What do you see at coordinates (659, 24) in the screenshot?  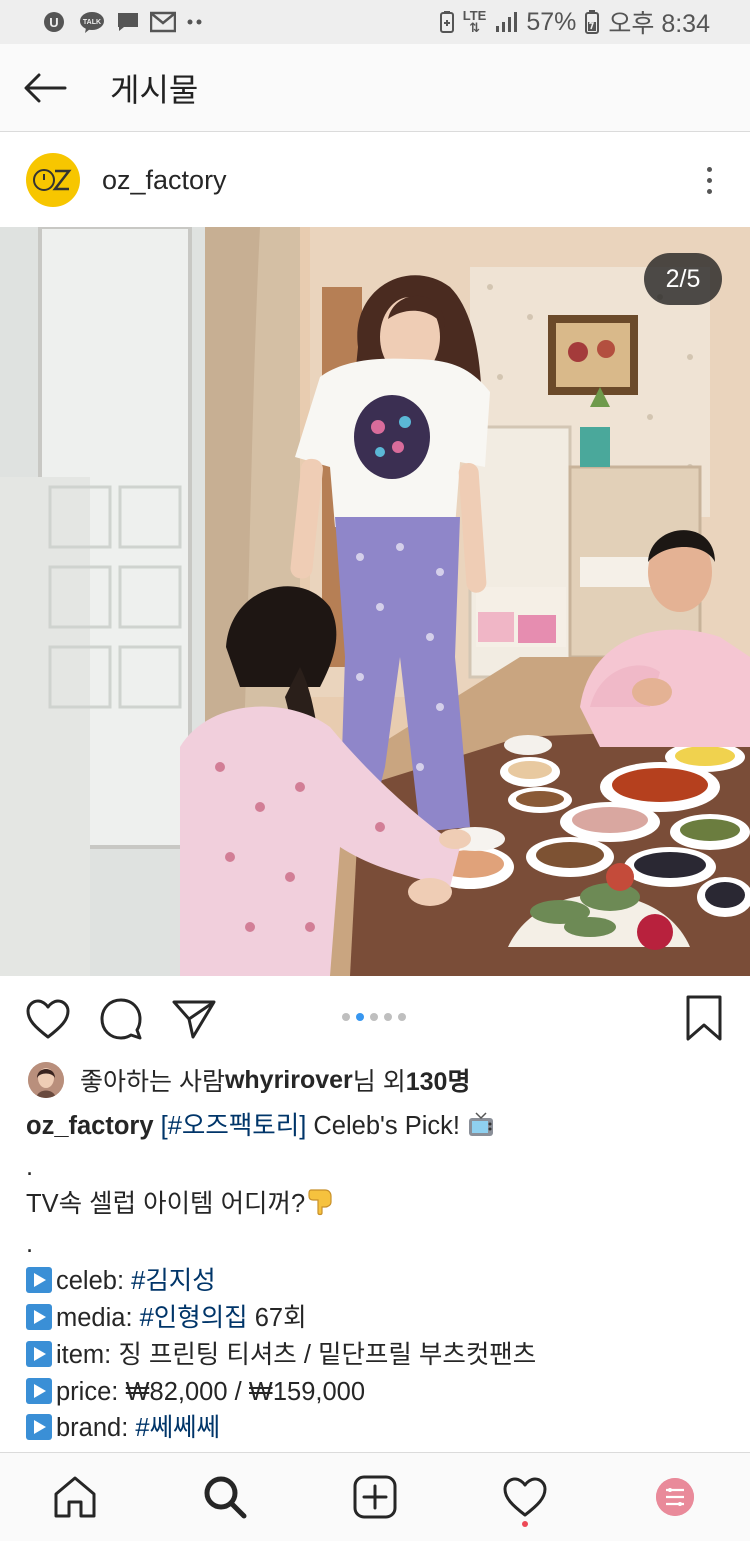 I see `clock: 오후 8:34` at bounding box center [659, 24].